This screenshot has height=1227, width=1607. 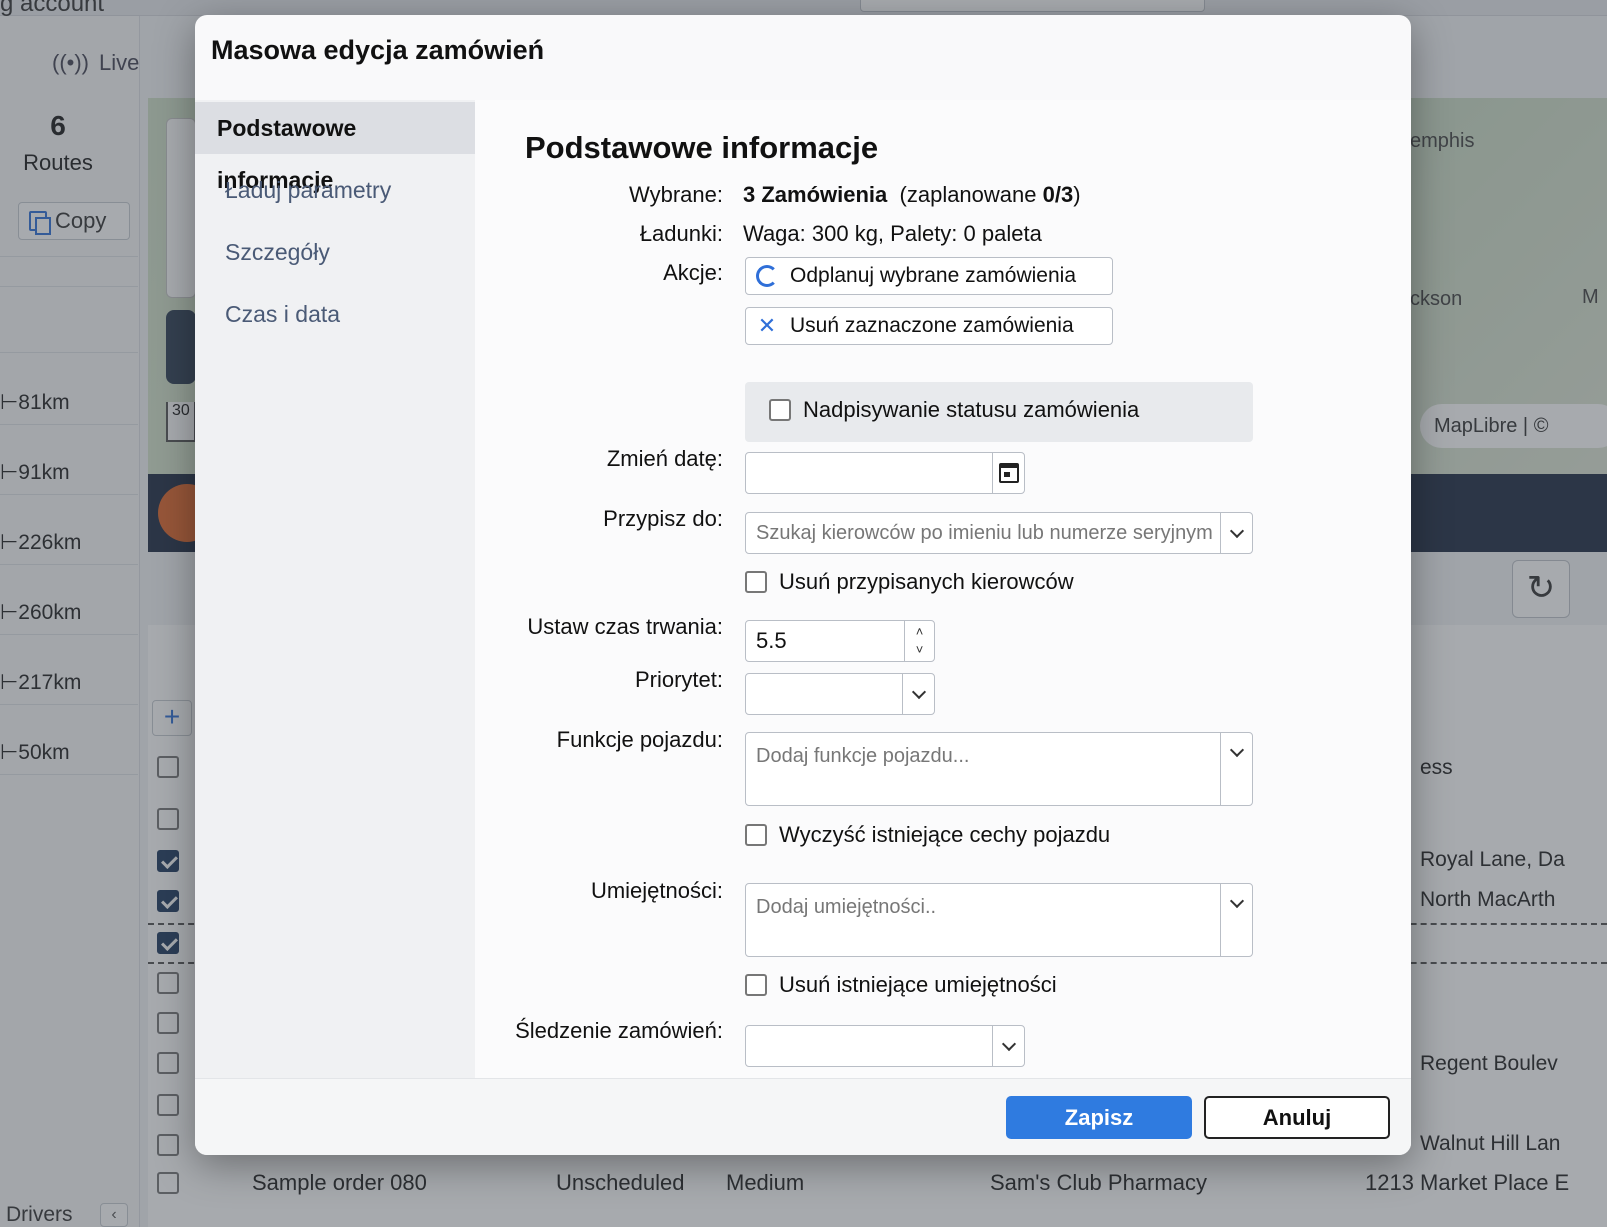 I want to click on change-date-label: Zmień datę:, so click(x=664, y=458).